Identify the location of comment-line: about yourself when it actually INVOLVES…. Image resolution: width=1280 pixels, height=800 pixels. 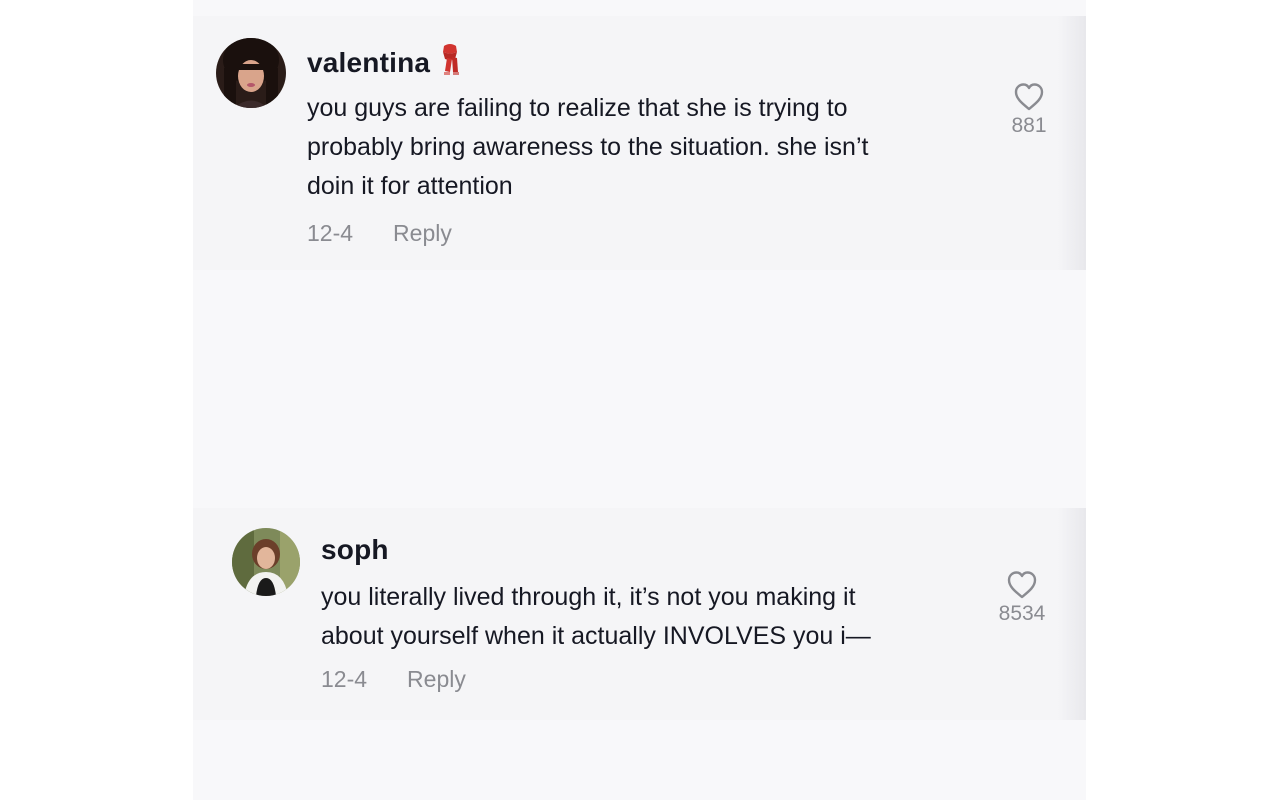
(596, 636).